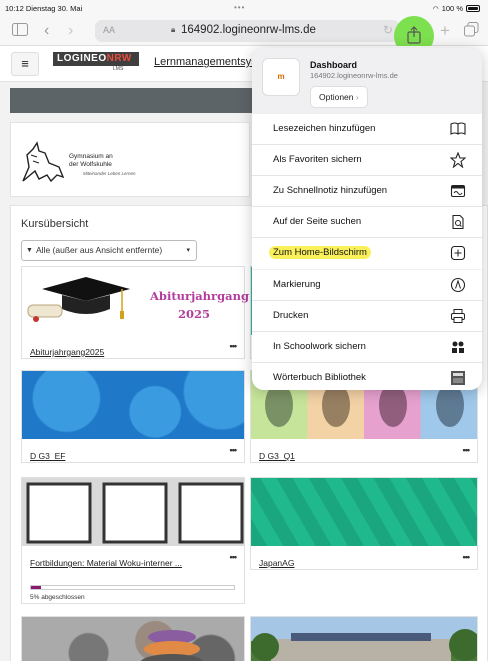  I want to click on share-icon, so click(414, 35).